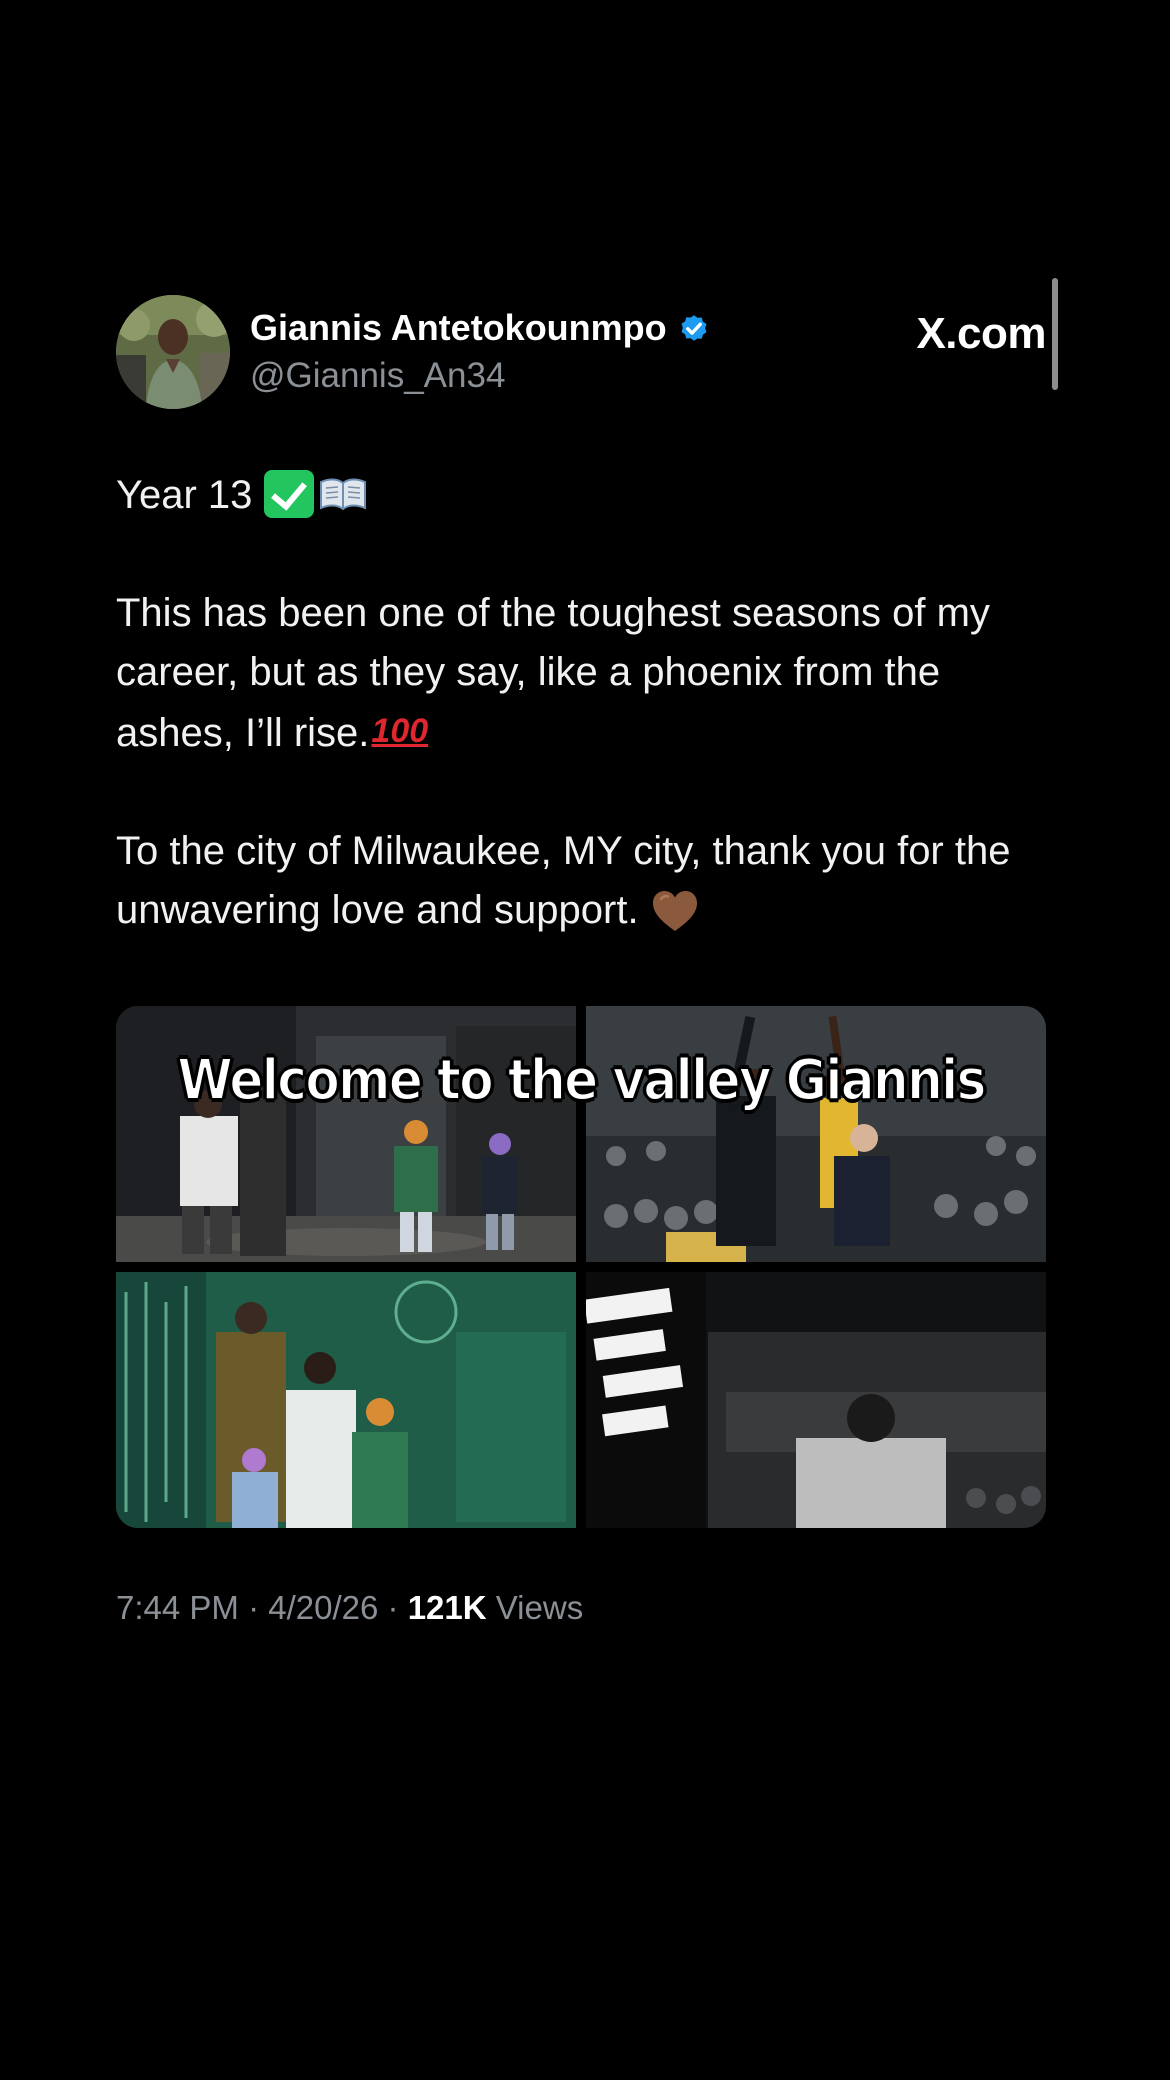 Image resolution: width=1170 pixels, height=2080 pixels. Describe the element at coordinates (343, 494) in the screenshot. I see `open-book-emoji-icon` at that location.